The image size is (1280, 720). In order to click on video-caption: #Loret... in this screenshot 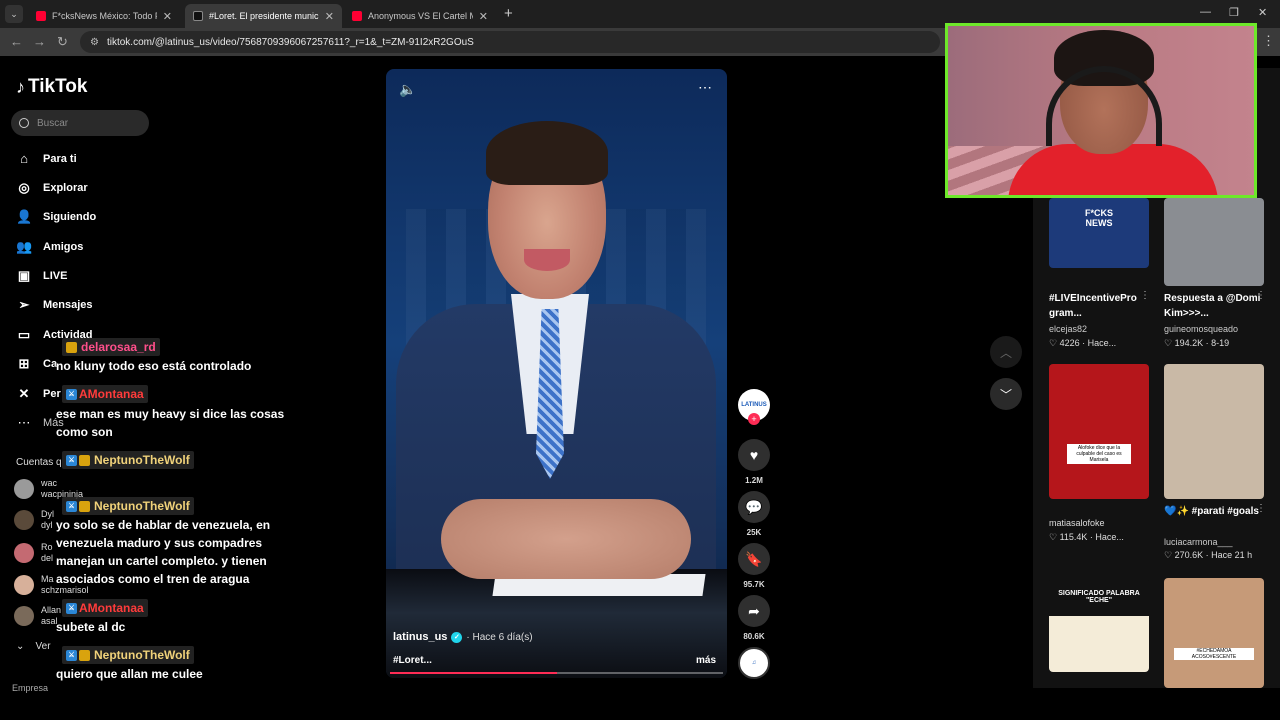, I will do `click(412, 660)`.